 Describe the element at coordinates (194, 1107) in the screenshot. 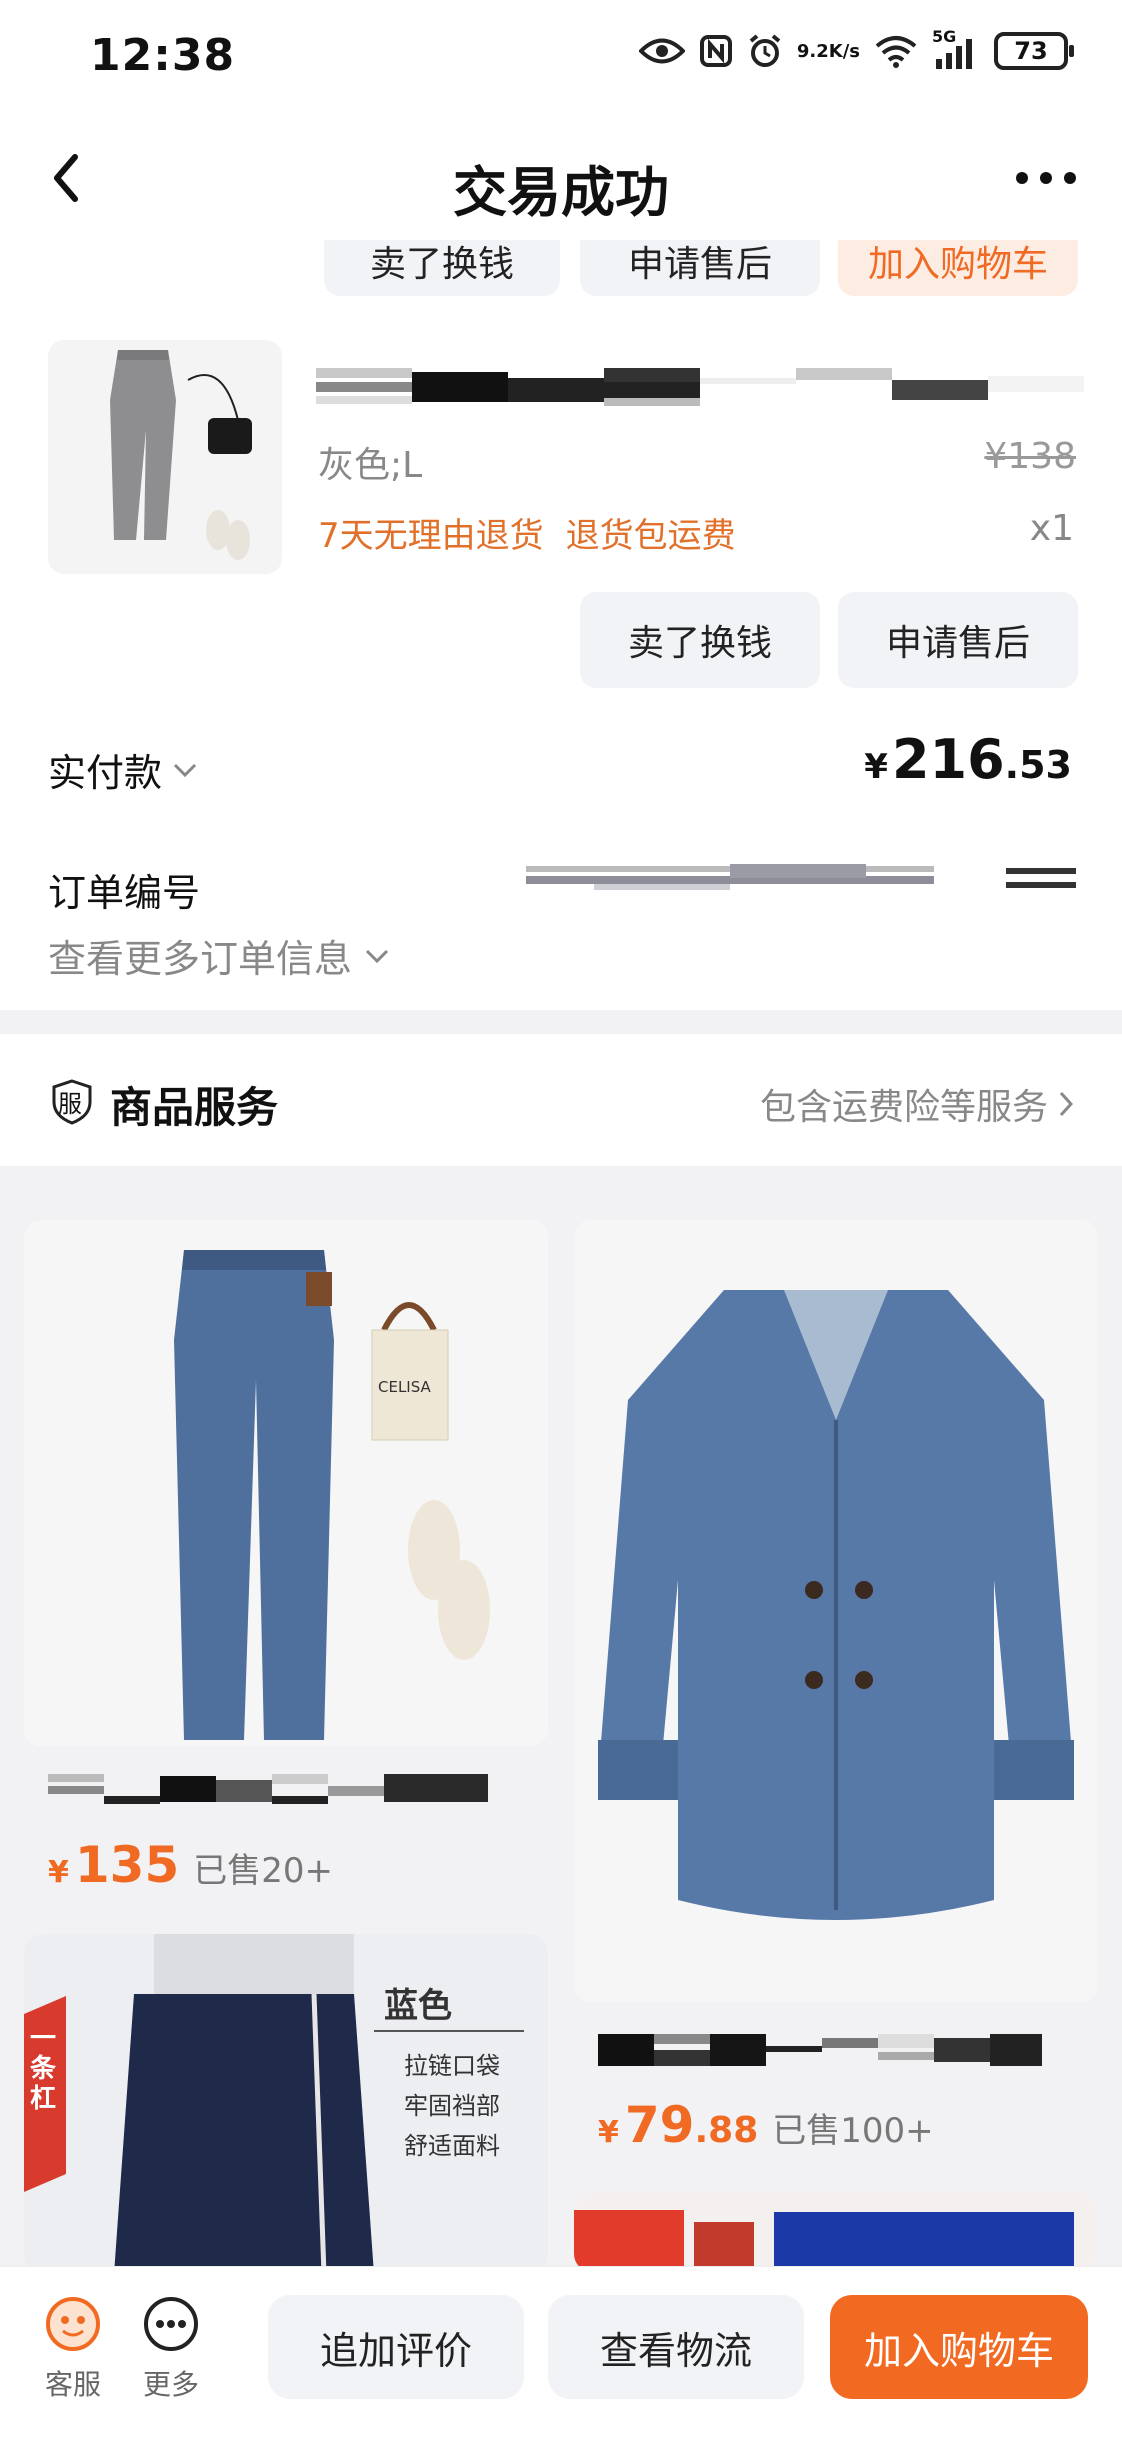

I see `service-title: 商品服务` at that location.